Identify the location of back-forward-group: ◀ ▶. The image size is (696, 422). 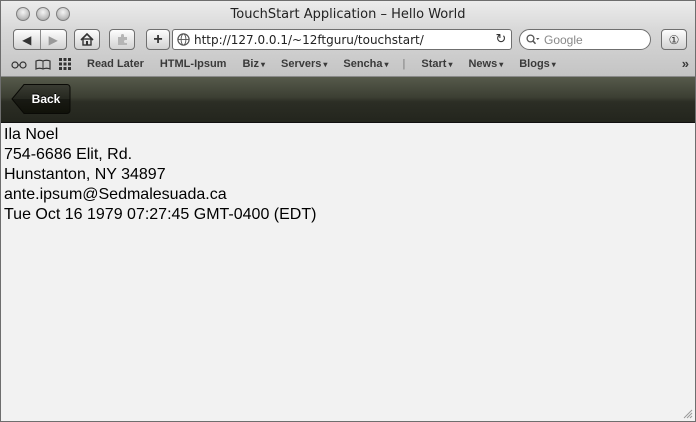
(40, 39).